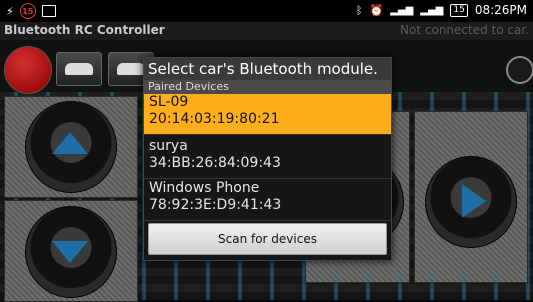  I want to click on gear-icon, so click(519, 70).